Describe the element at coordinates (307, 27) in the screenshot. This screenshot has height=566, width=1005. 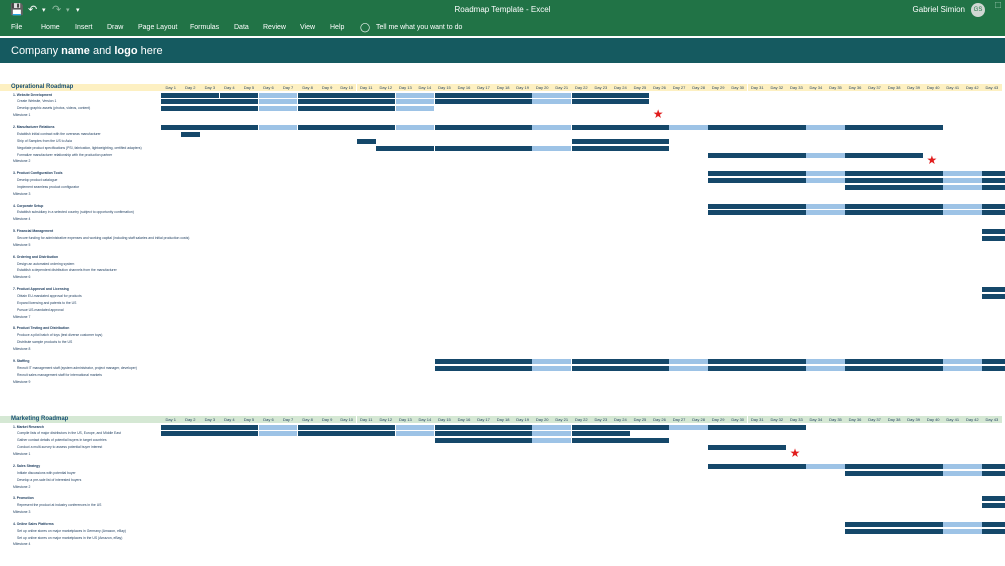
I see `tab-view: View` at that location.